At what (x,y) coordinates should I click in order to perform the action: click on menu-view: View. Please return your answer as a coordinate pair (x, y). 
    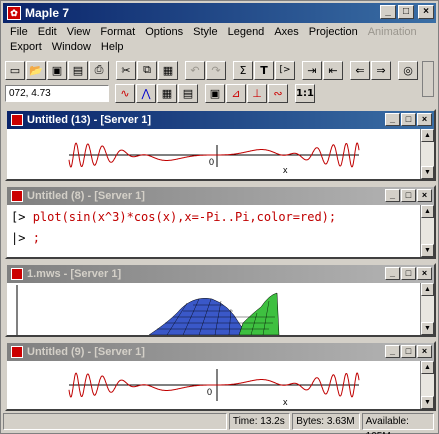
    Looking at the image, I should click on (79, 32).